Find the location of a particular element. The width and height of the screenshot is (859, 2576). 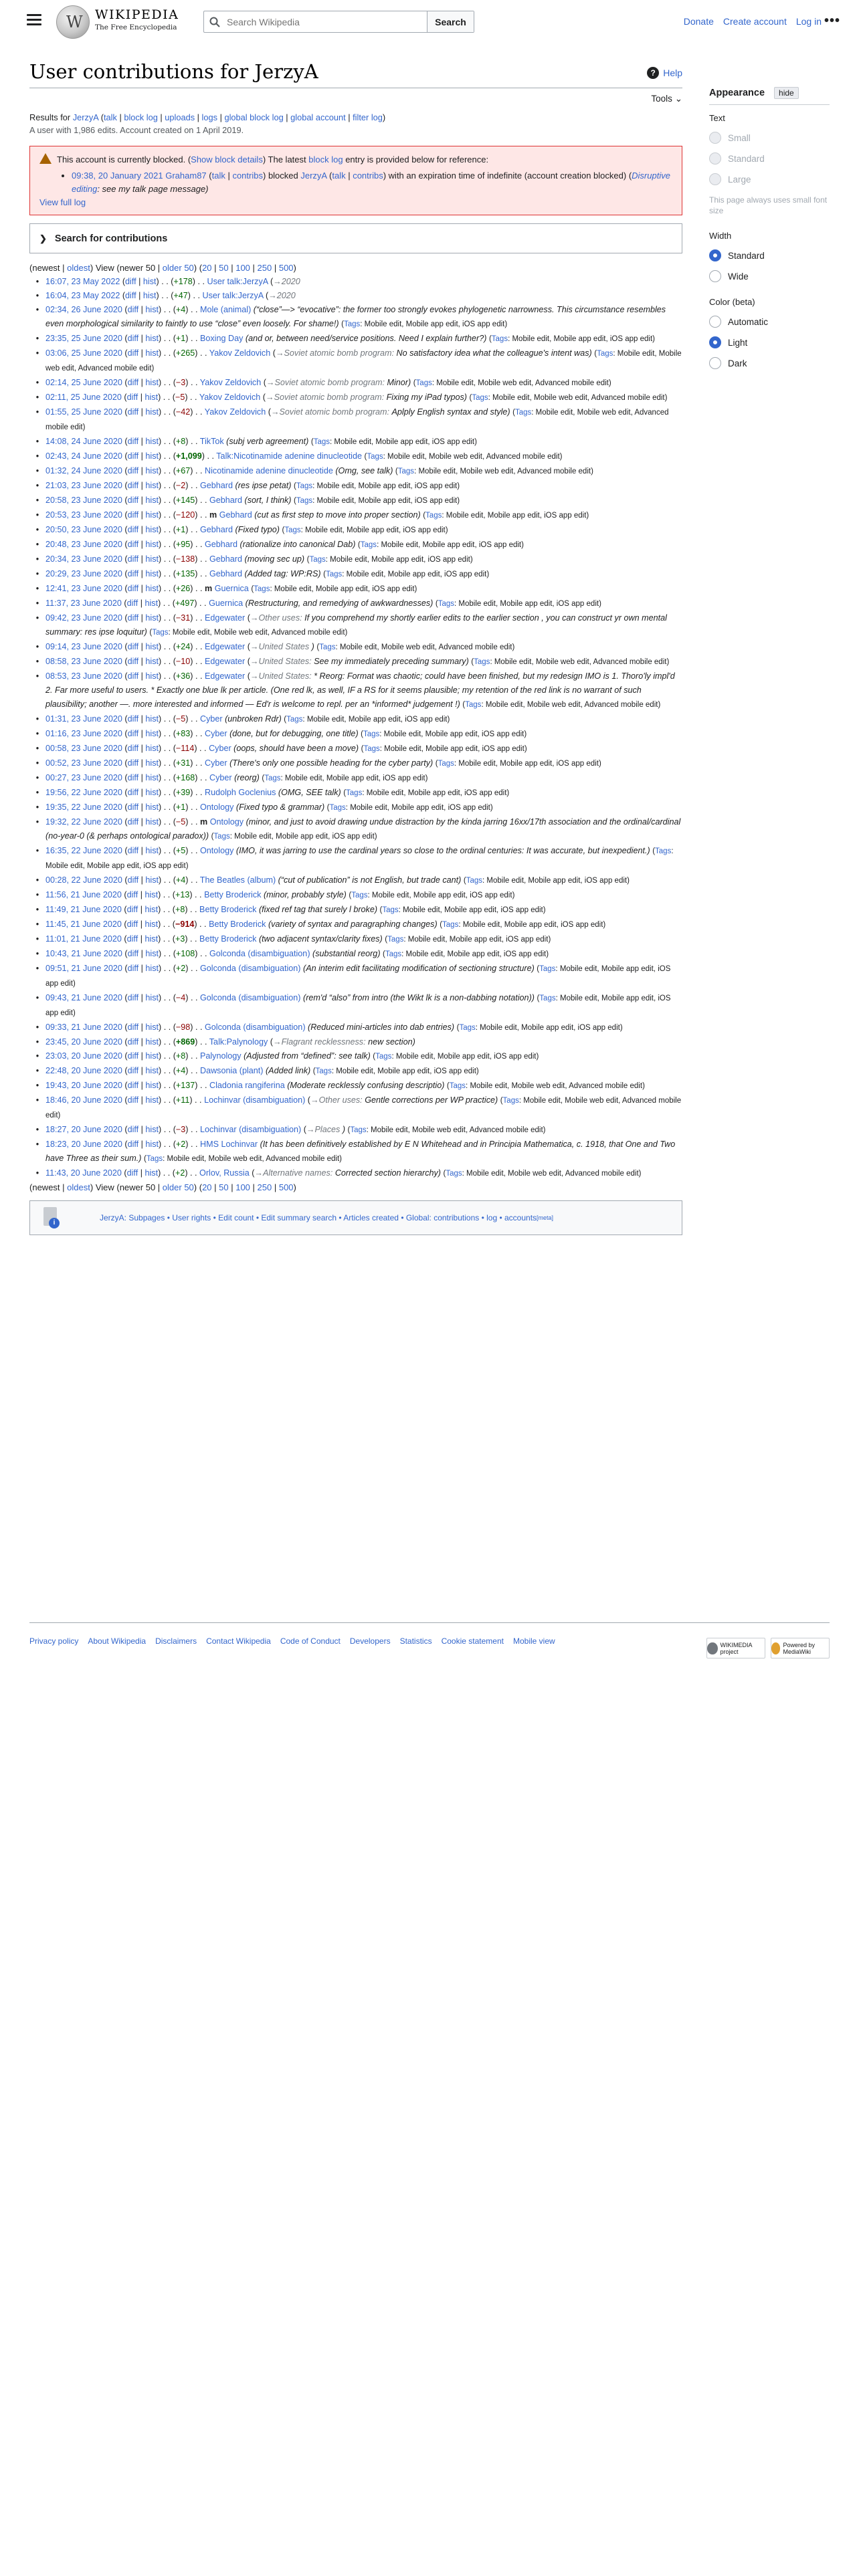

block-admin-link: Graham87 is located at coordinates (185, 176).